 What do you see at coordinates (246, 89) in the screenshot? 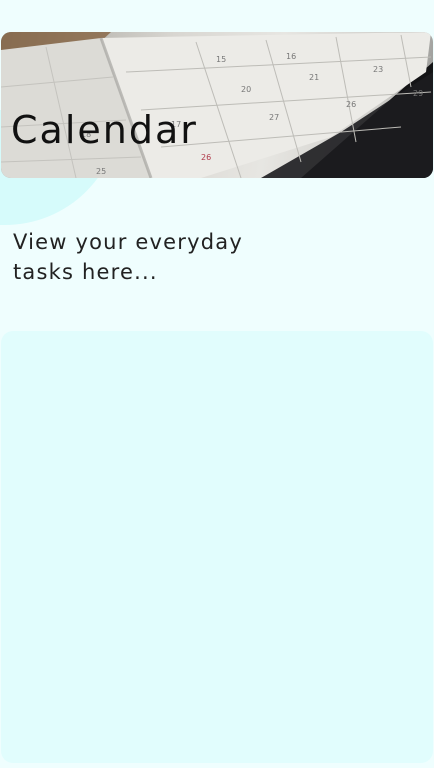
I see `svg-text: 20` at bounding box center [246, 89].